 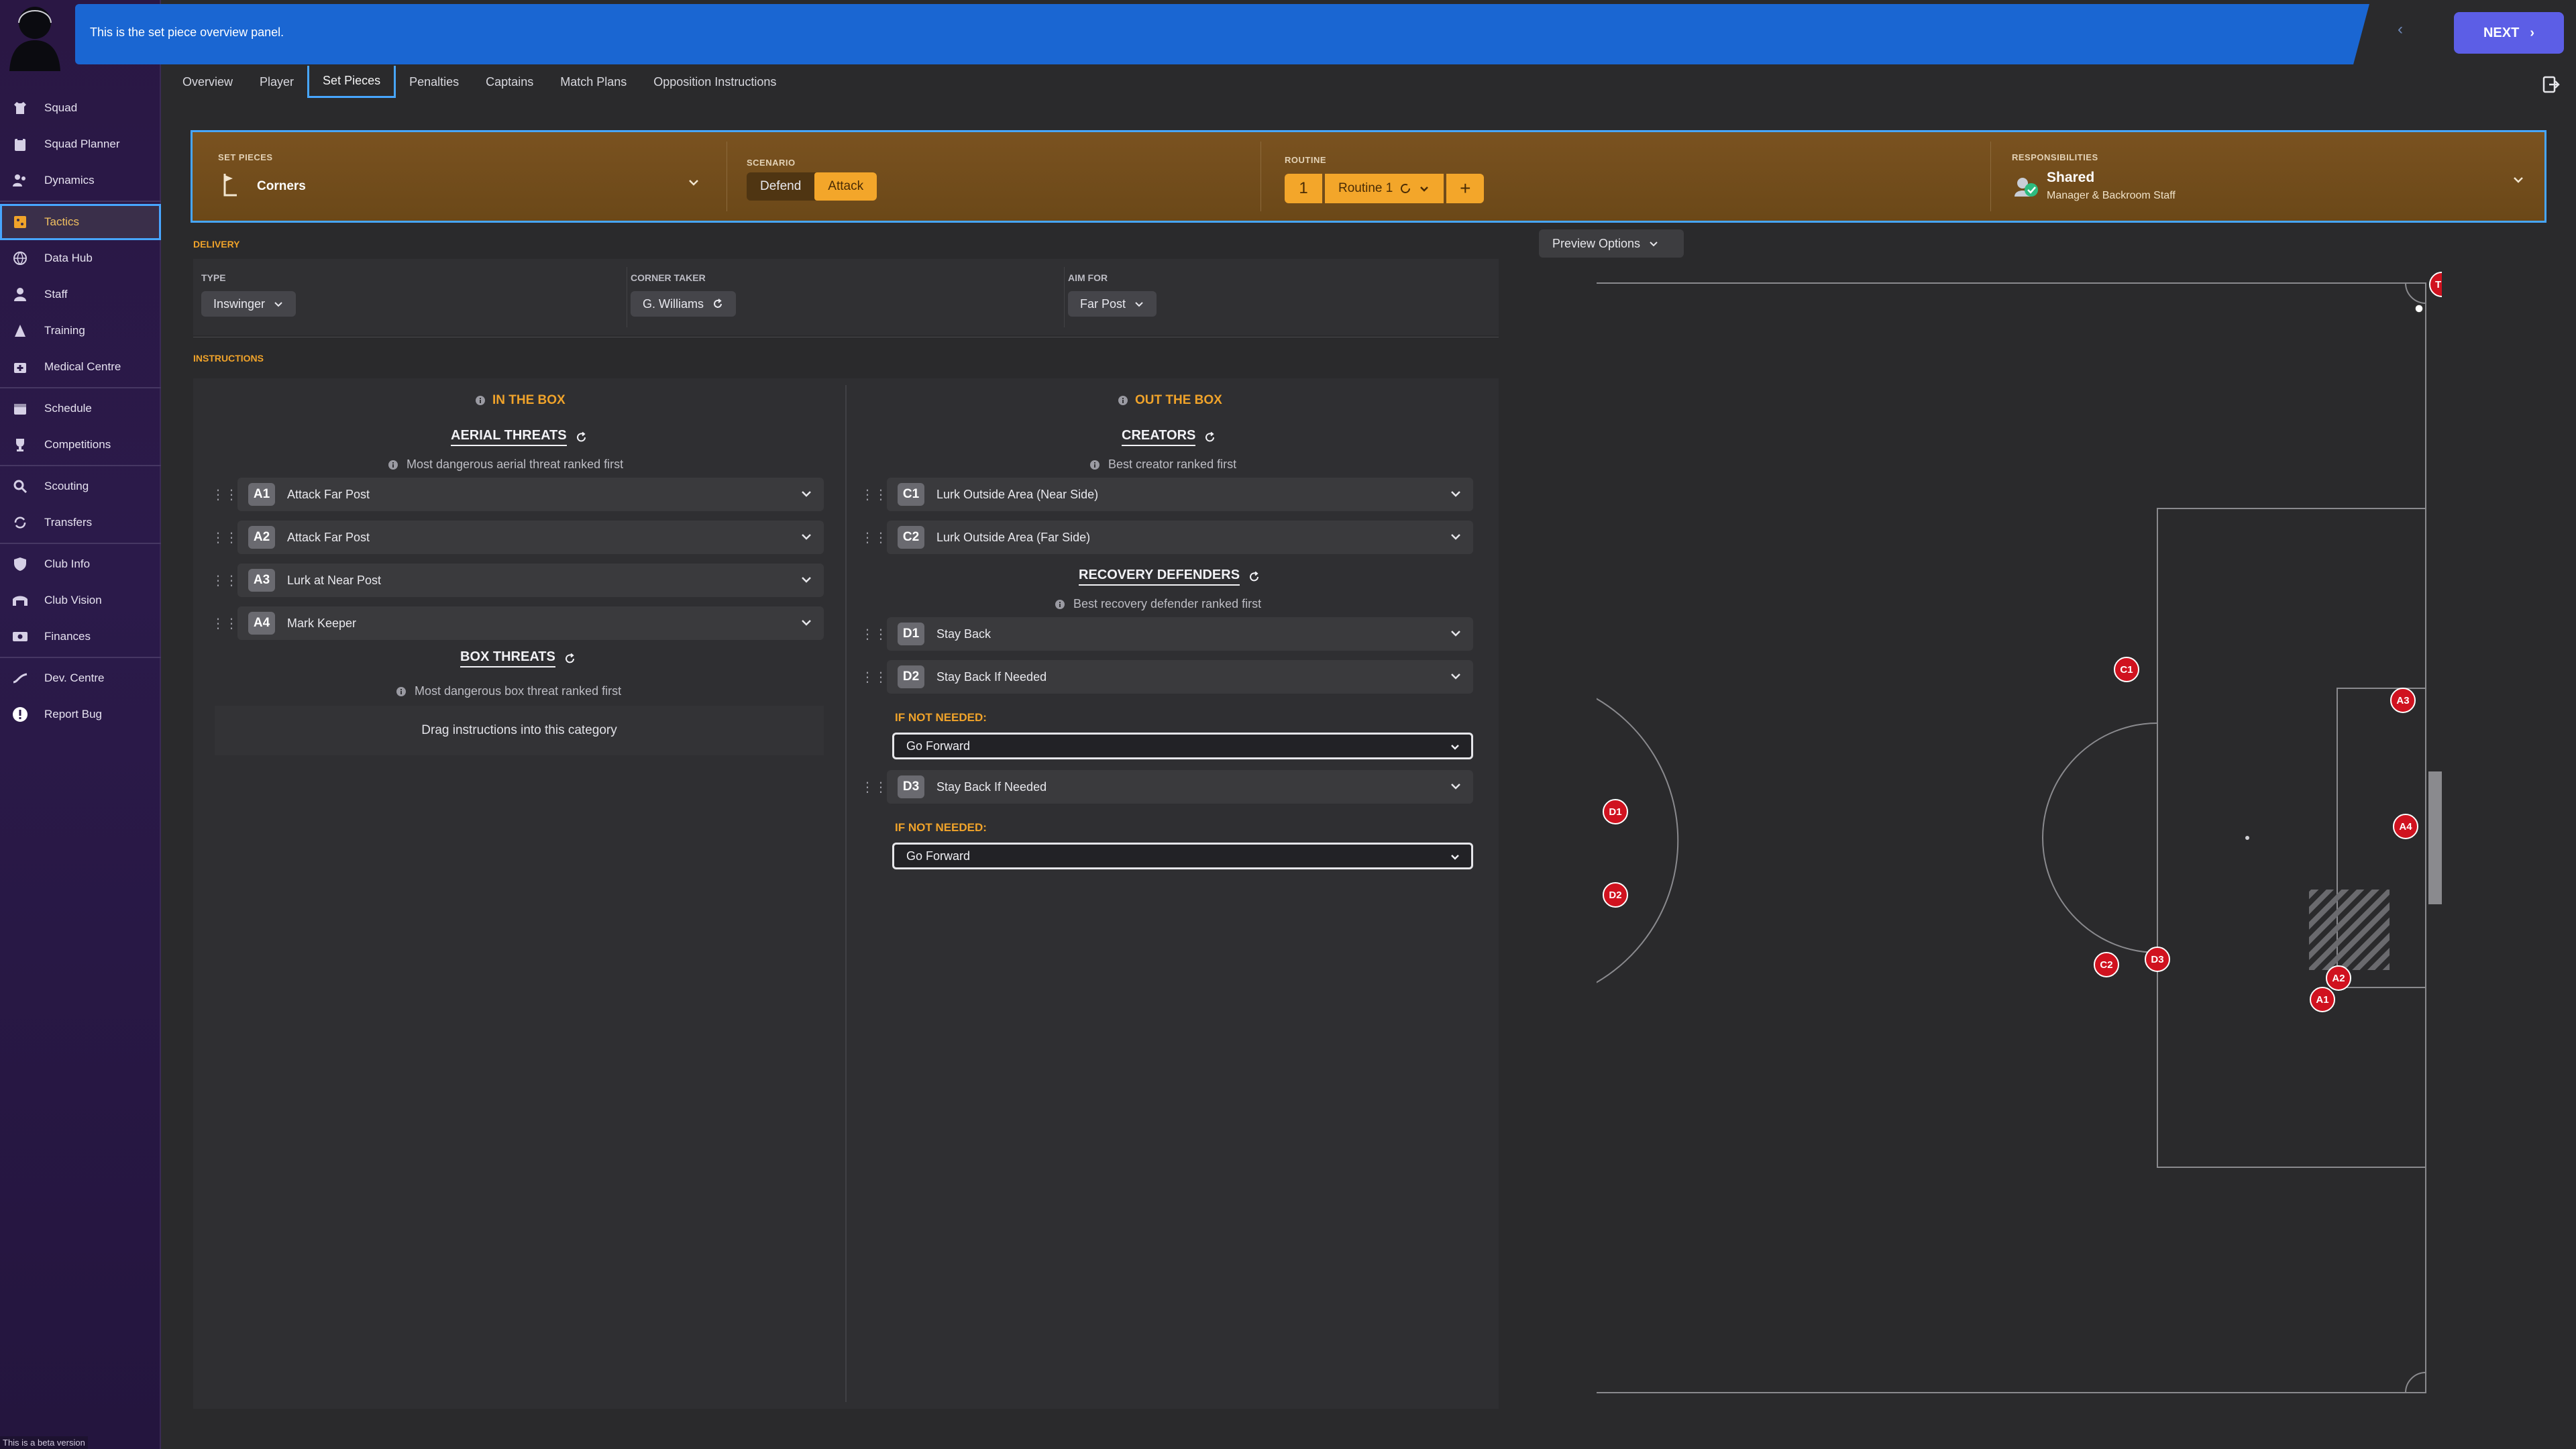 What do you see at coordinates (80, 714) in the screenshot?
I see `sidebar-item-report-bug: Report Bug` at bounding box center [80, 714].